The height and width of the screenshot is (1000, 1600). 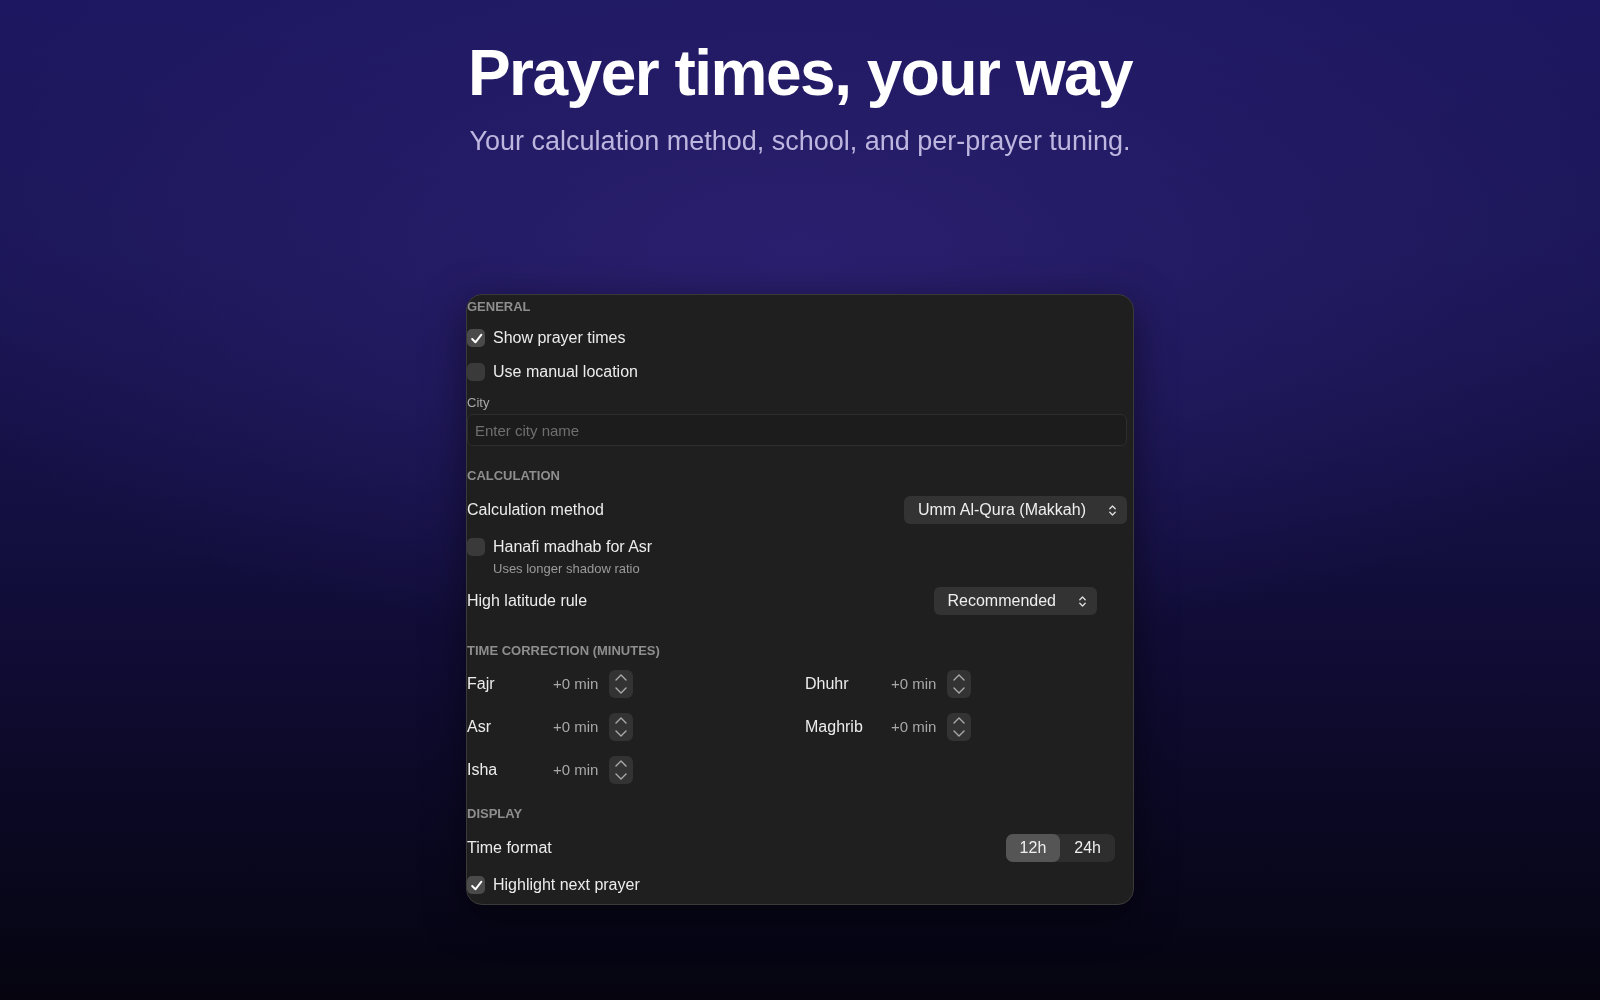 I want to click on city-input-field: Enter city name, so click(x=797, y=430).